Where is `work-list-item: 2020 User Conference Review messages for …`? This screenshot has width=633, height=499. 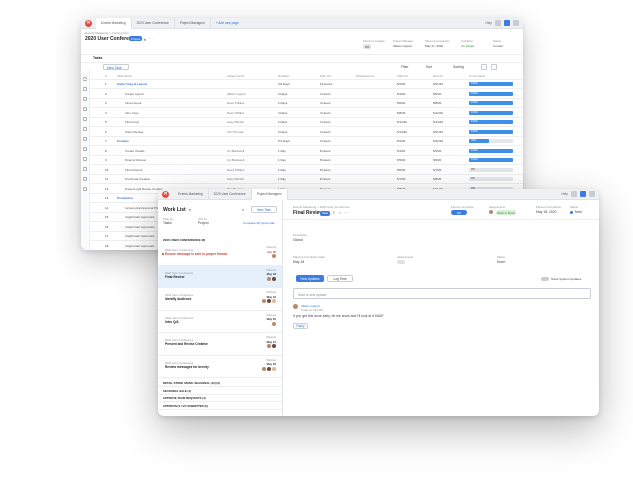
work-list-item: 2020 User Conference Review messages for … is located at coordinates (220, 367).